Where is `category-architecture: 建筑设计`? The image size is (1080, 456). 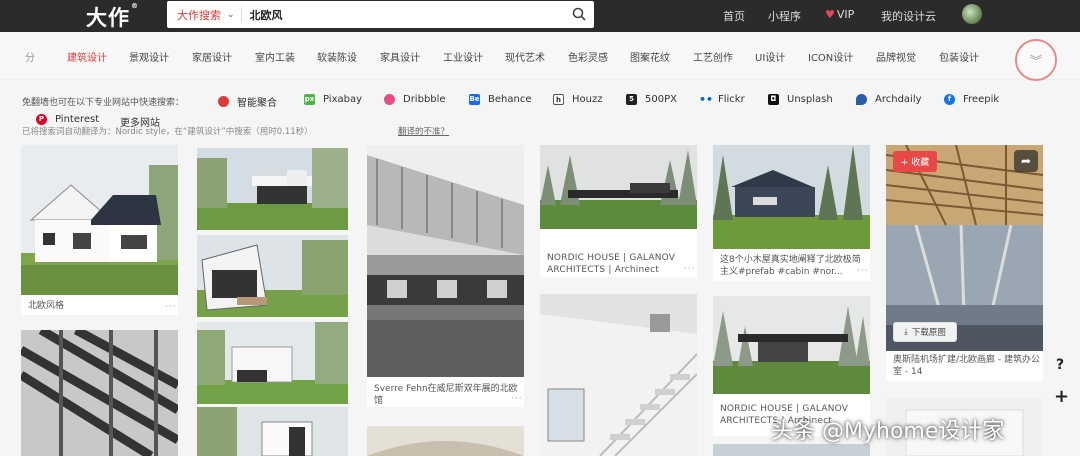
category-architecture: 建筑设计 is located at coordinates (87, 56).